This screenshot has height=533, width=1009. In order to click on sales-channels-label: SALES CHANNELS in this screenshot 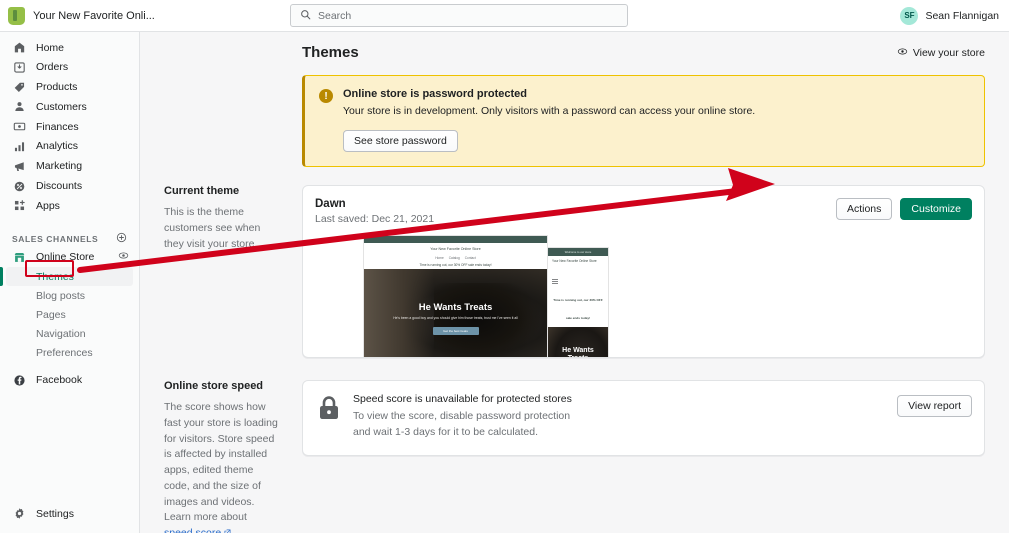, I will do `click(55, 239)`.